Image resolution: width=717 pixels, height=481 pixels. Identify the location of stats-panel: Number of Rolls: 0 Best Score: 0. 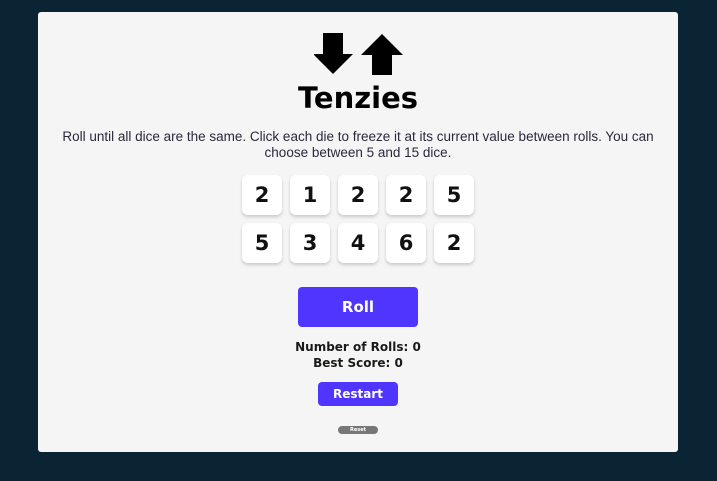
(358, 355).